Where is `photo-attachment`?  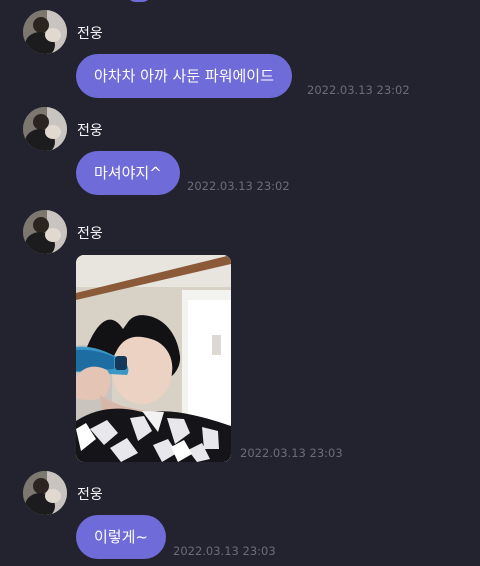
photo-attachment is located at coordinates (153, 358).